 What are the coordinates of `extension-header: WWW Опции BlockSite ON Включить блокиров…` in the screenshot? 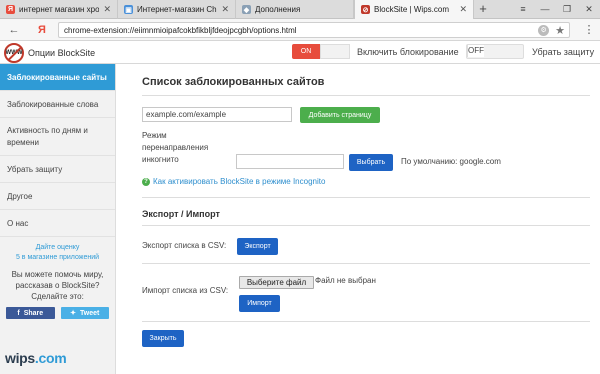 It's located at (300, 52).